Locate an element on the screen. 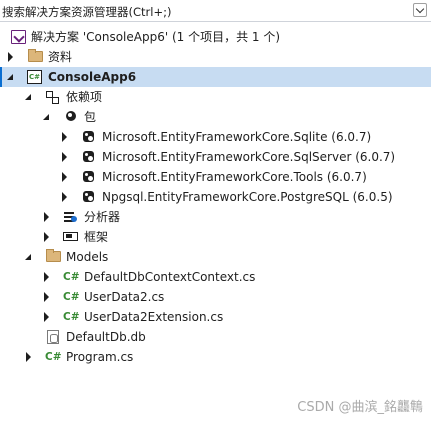 The width and height of the screenshot is (431, 424). models-label: Models is located at coordinates (87, 257).